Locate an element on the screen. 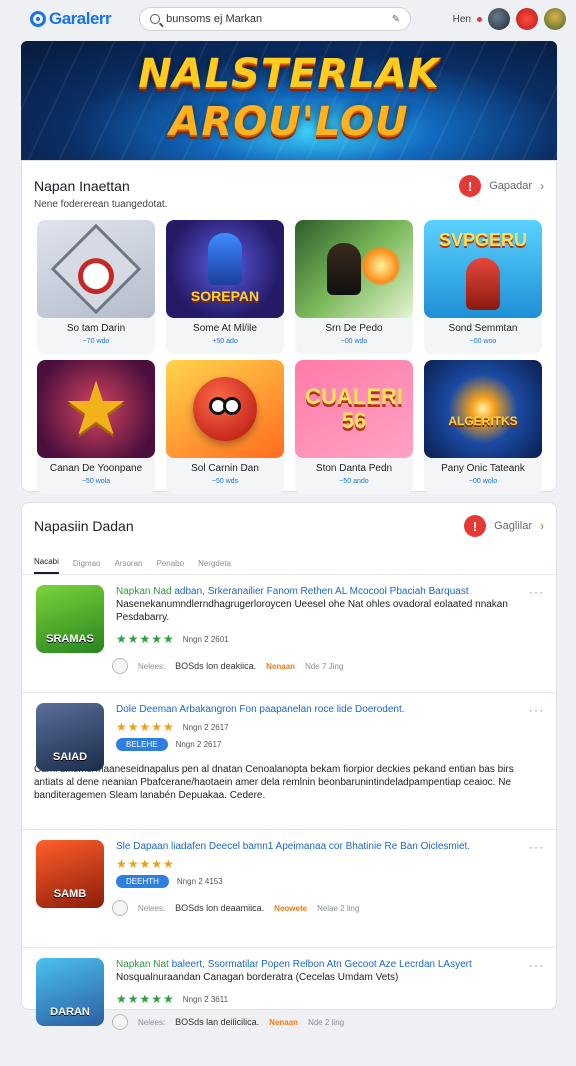 The width and height of the screenshot is (576, 1066). icon-label: SRAMAS is located at coordinates (70, 639).